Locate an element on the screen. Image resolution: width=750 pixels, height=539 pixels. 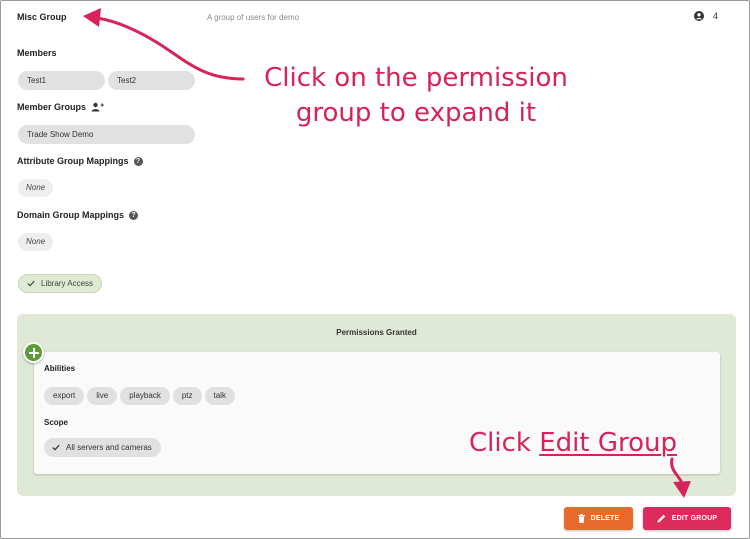
scope-chip: All servers and cameras is located at coordinates (102, 447).